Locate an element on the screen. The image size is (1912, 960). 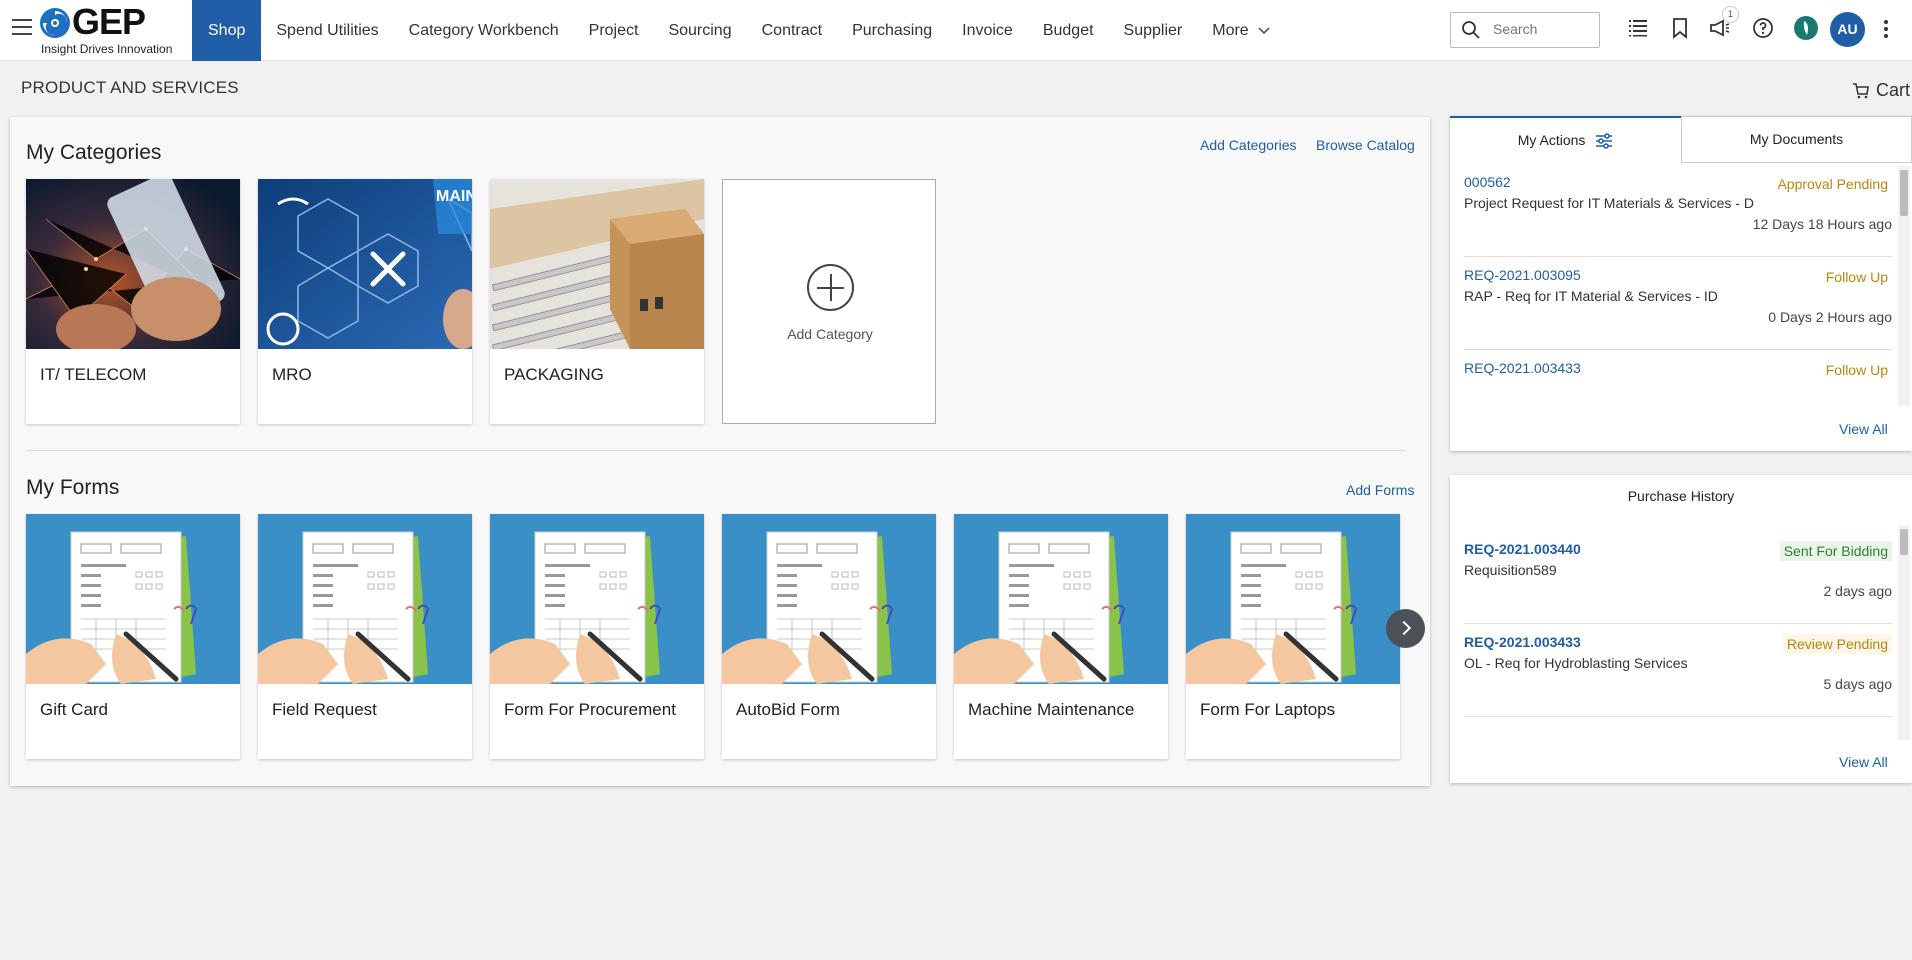
nav-contract: Contract is located at coordinates (792, 30).